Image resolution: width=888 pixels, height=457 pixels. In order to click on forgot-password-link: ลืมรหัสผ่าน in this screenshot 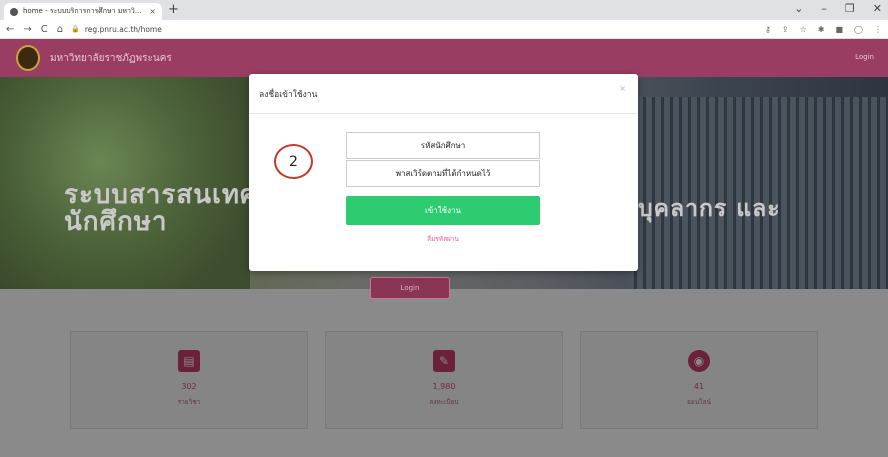, I will do `click(443, 239)`.